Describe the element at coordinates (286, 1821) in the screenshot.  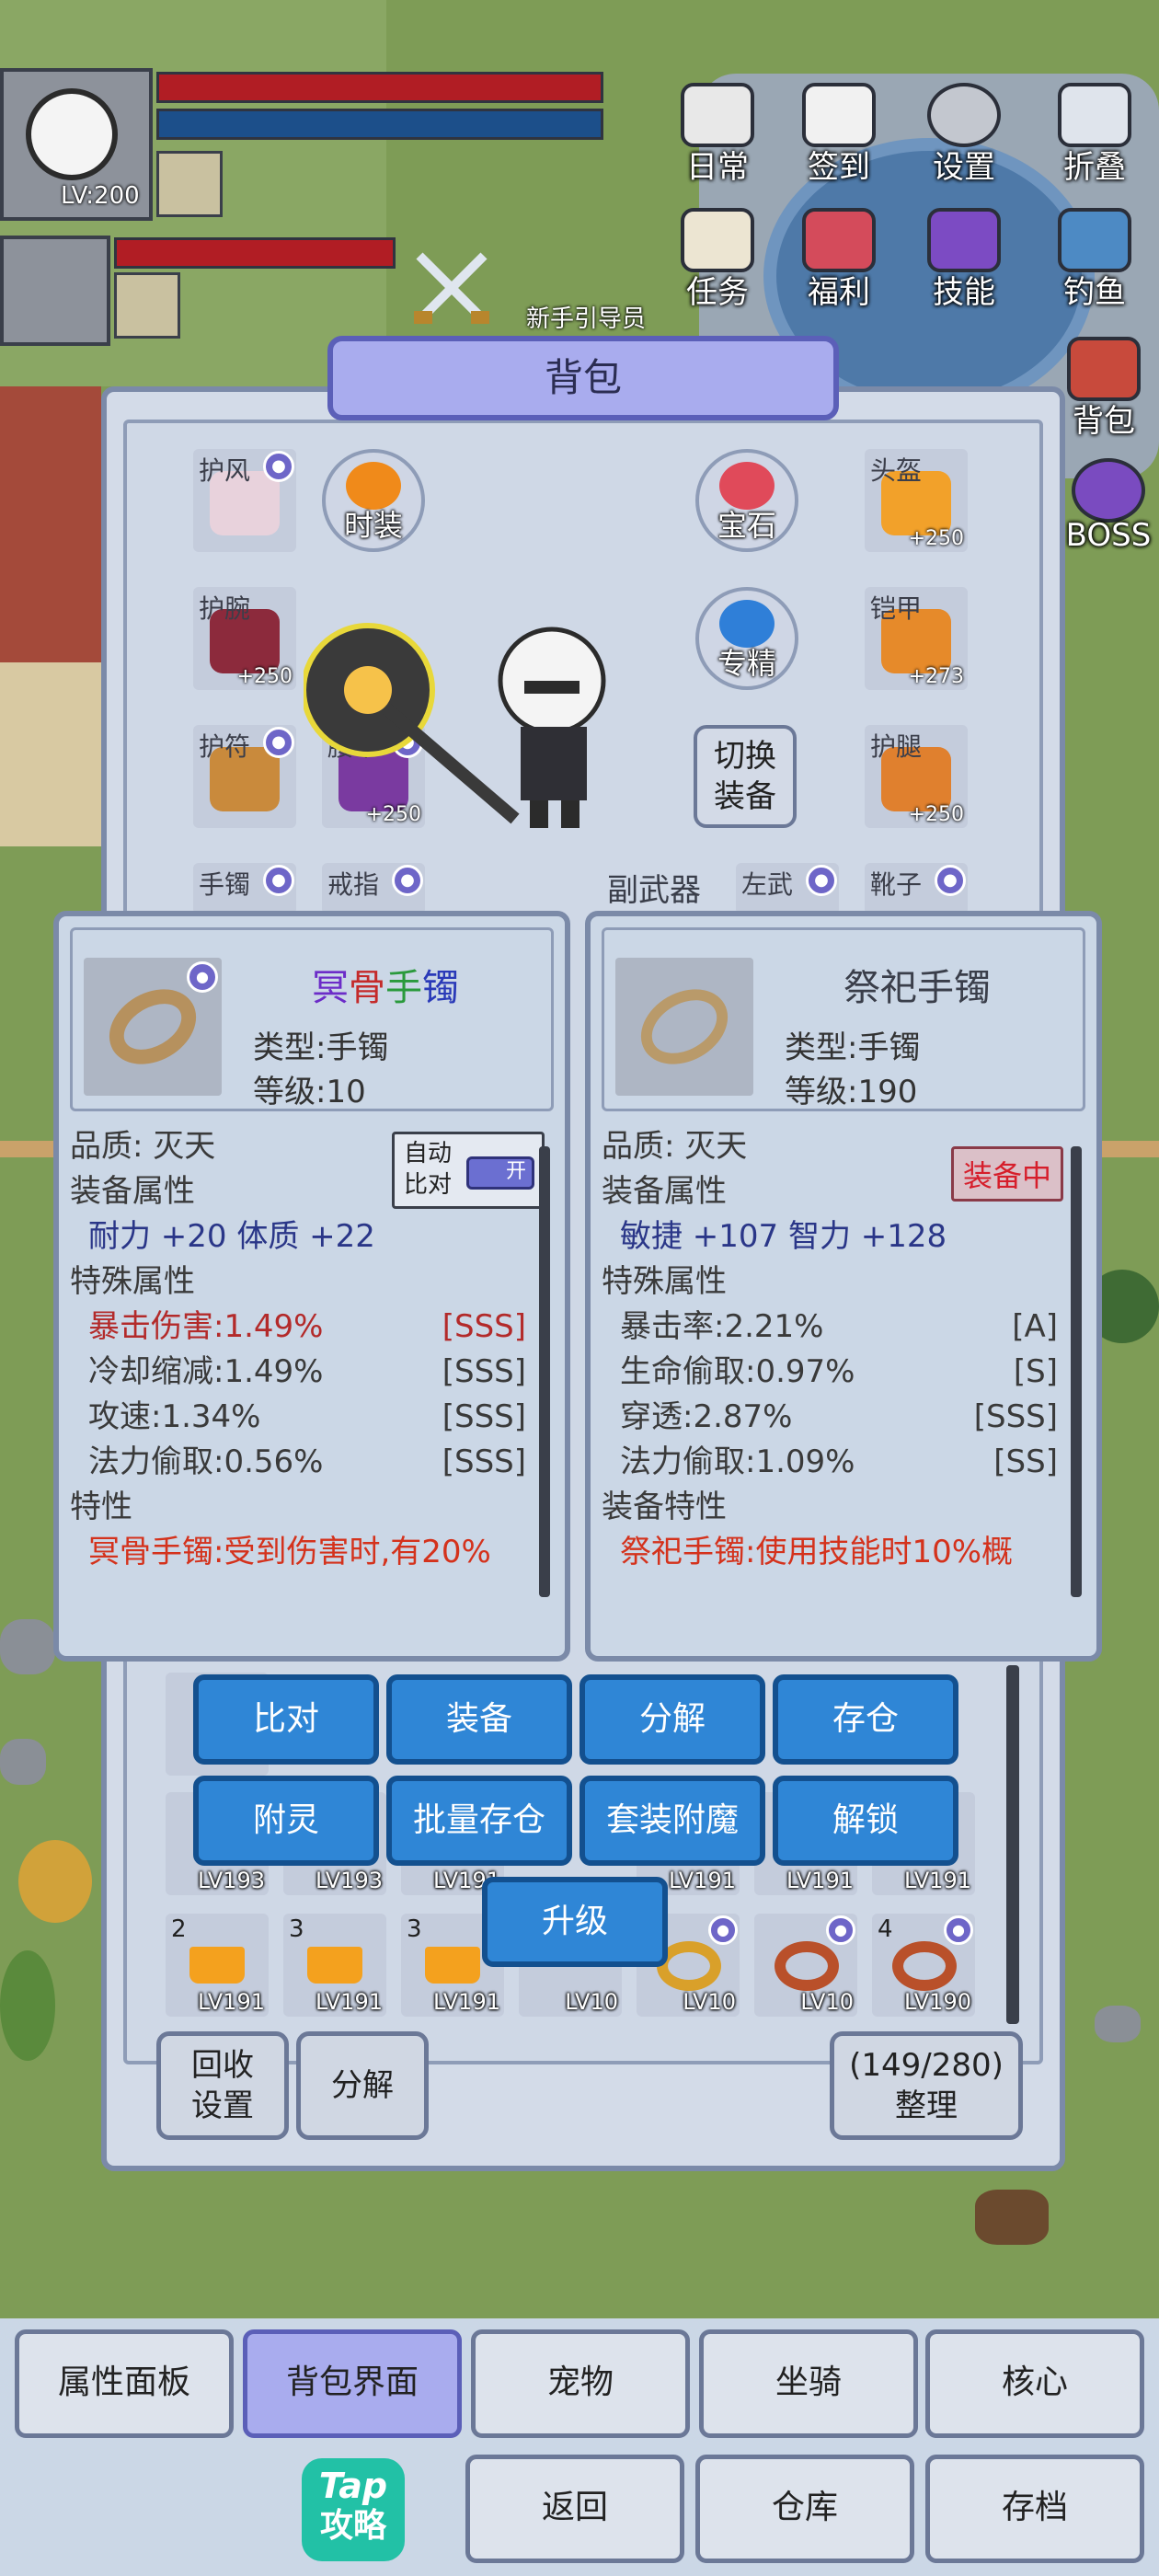
I see `enchant-spirit-button: 附灵` at that location.